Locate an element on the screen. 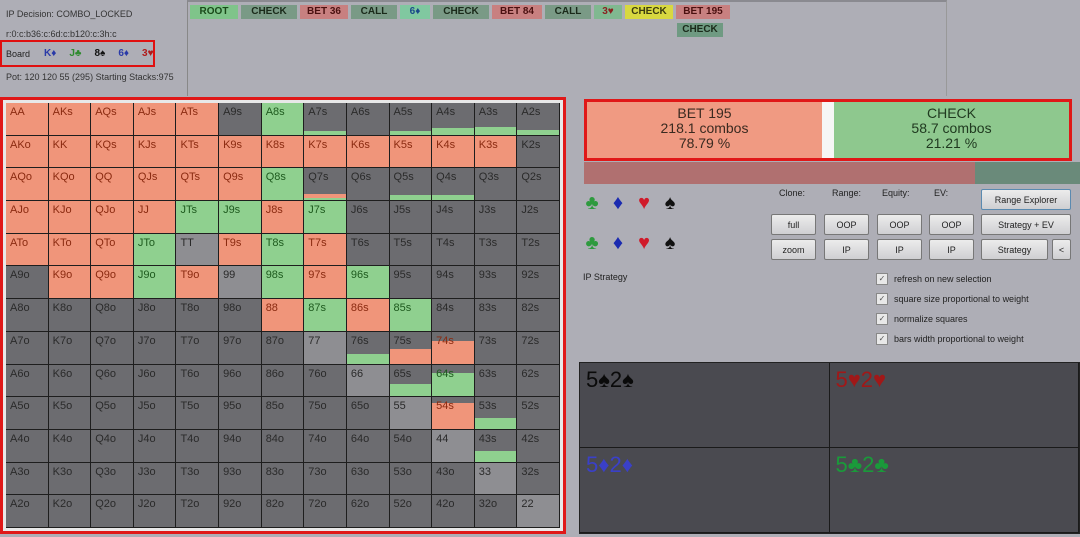 This screenshot has width=1080, height=537. hand-cell: 92s is located at coordinates (538, 283).